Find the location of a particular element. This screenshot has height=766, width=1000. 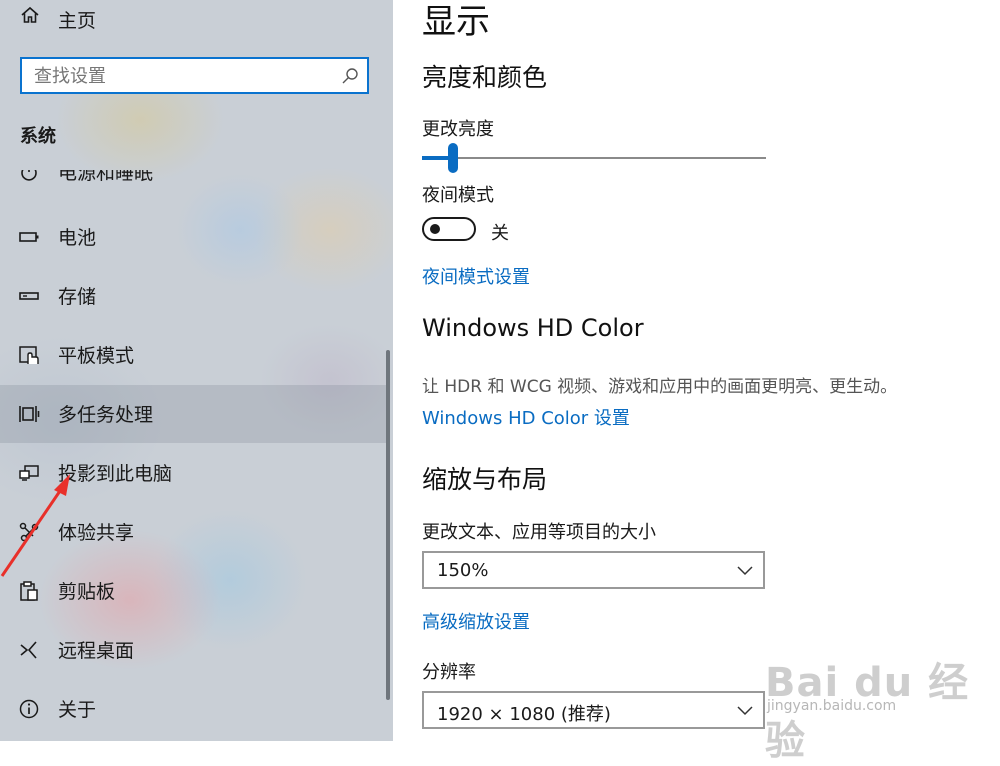

sidebar-item-label: 平板模式 is located at coordinates (96, 356).